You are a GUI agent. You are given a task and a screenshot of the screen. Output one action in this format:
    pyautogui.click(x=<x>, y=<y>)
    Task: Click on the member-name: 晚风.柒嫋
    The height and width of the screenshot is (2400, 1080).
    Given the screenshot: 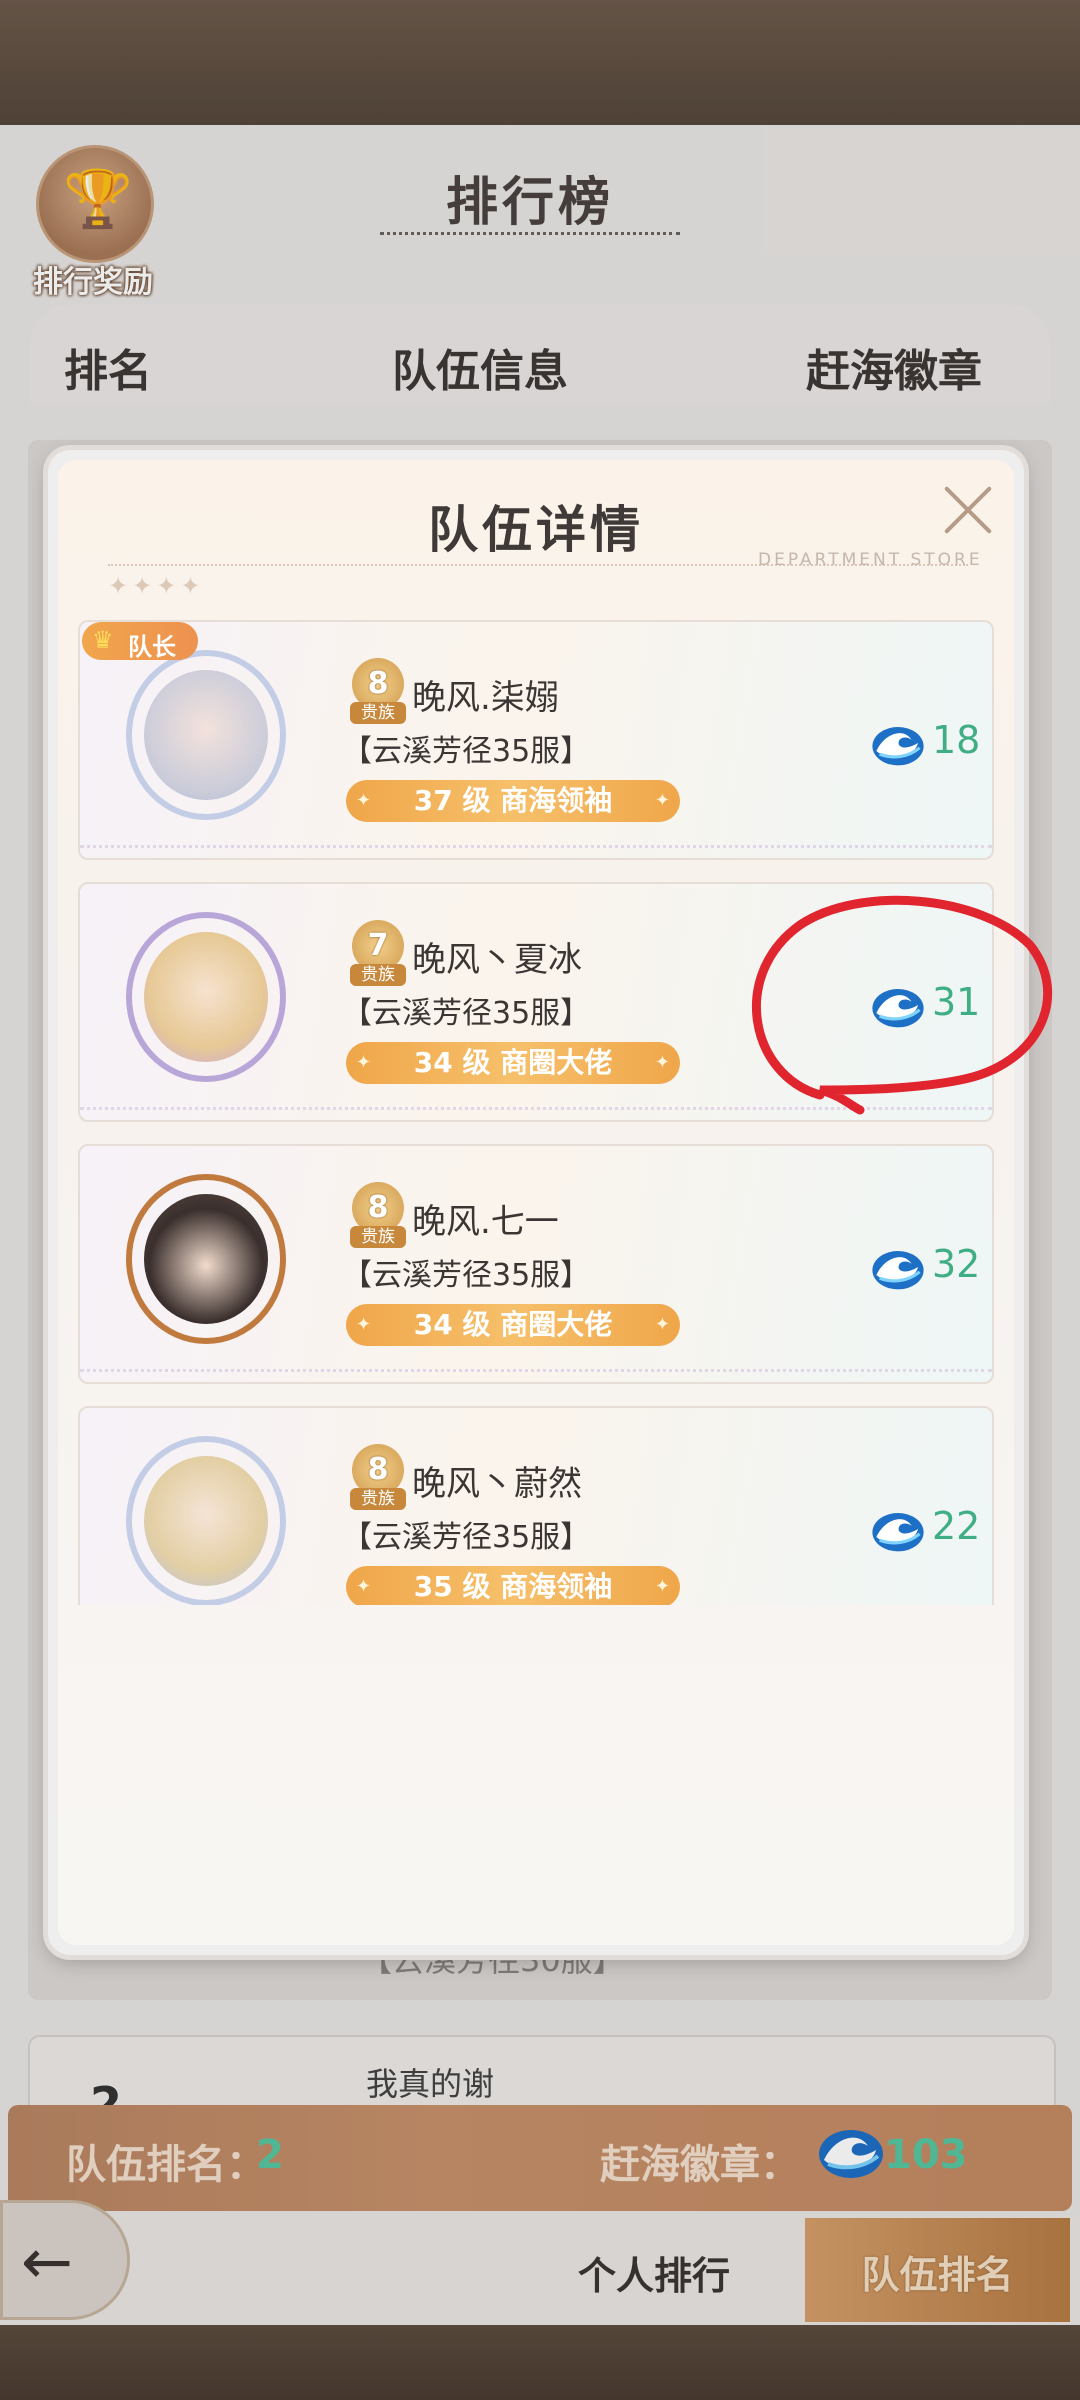 What is the action you would take?
    pyautogui.click(x=485, y=698)
    